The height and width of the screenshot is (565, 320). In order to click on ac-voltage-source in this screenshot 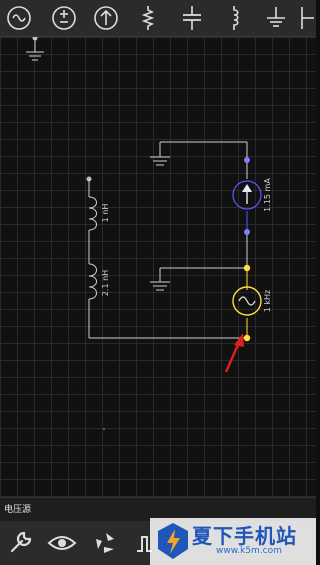, I will do `click(247, 301)`.